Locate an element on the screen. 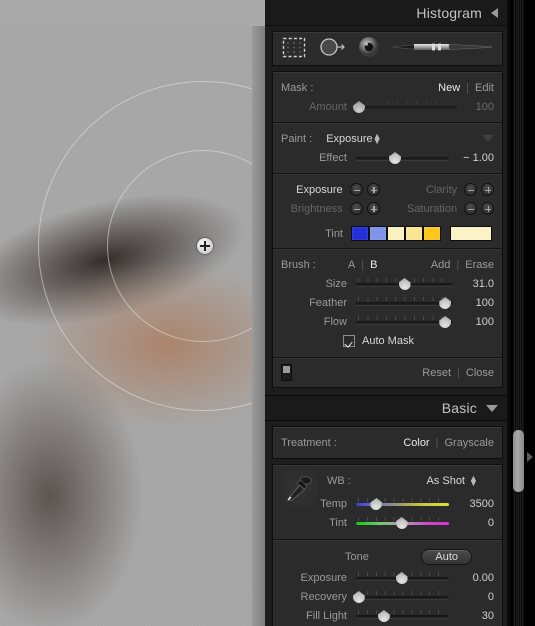  effect-saturation-minus-button is located at coordinates (471, 208).